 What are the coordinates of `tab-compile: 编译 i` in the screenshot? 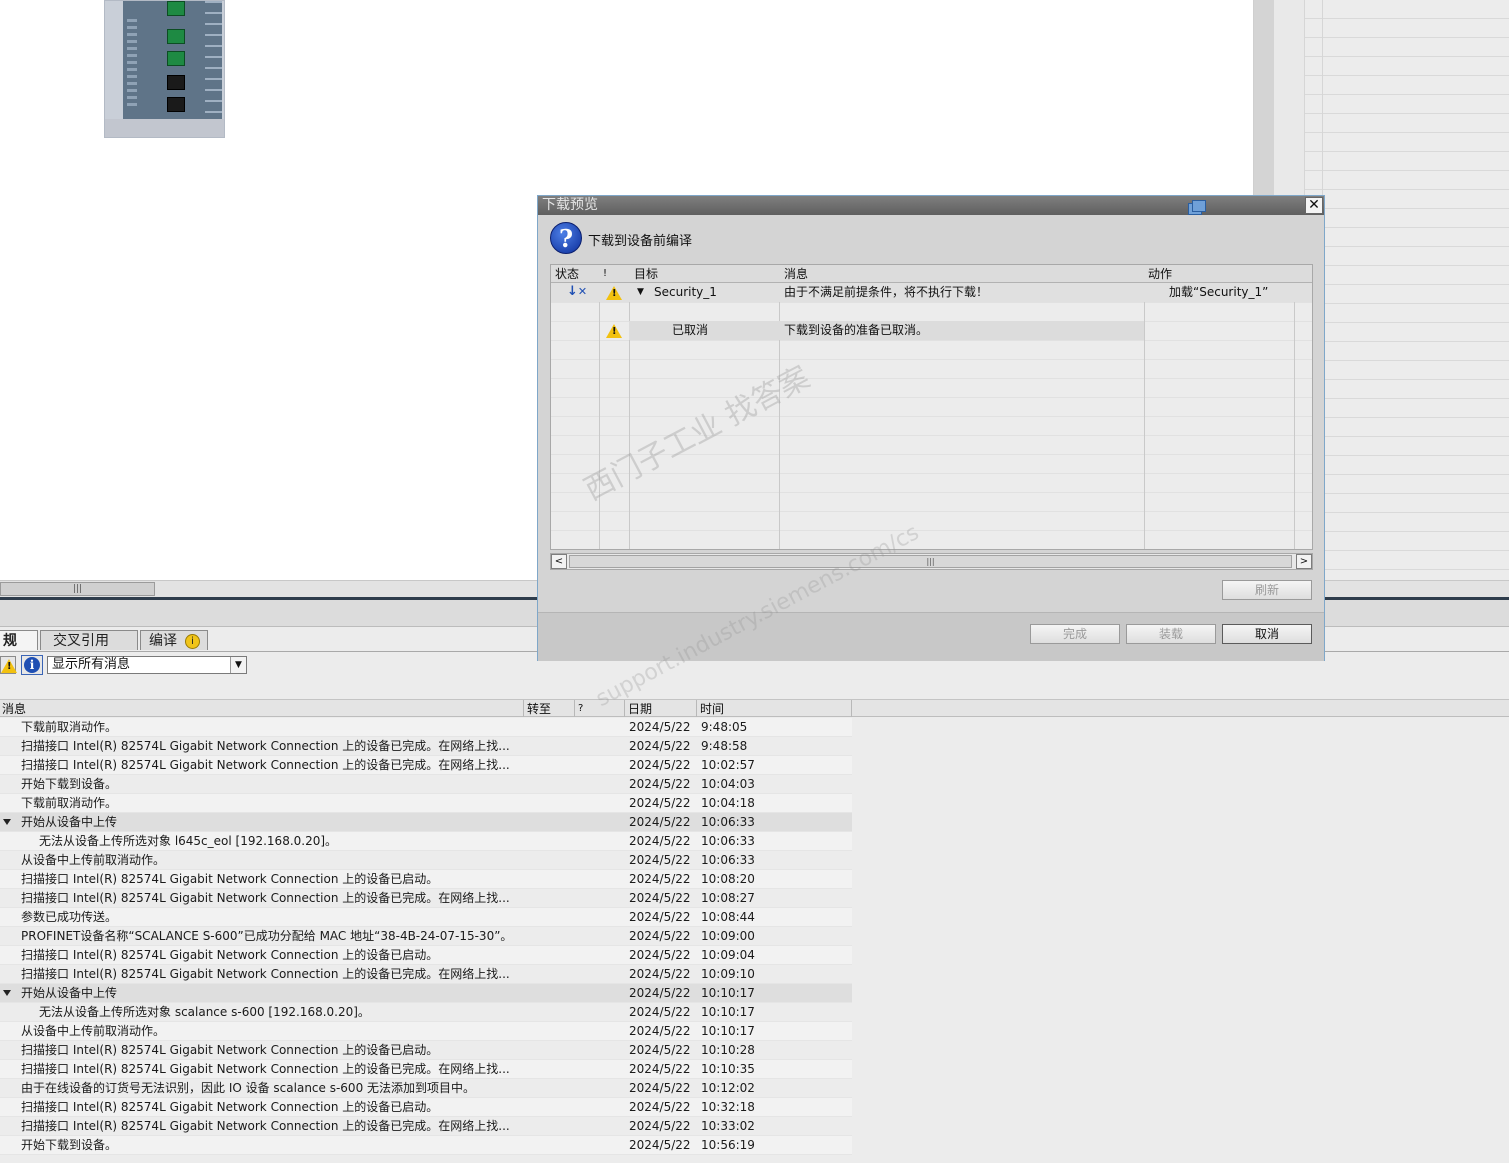 It's located at (174, 640).